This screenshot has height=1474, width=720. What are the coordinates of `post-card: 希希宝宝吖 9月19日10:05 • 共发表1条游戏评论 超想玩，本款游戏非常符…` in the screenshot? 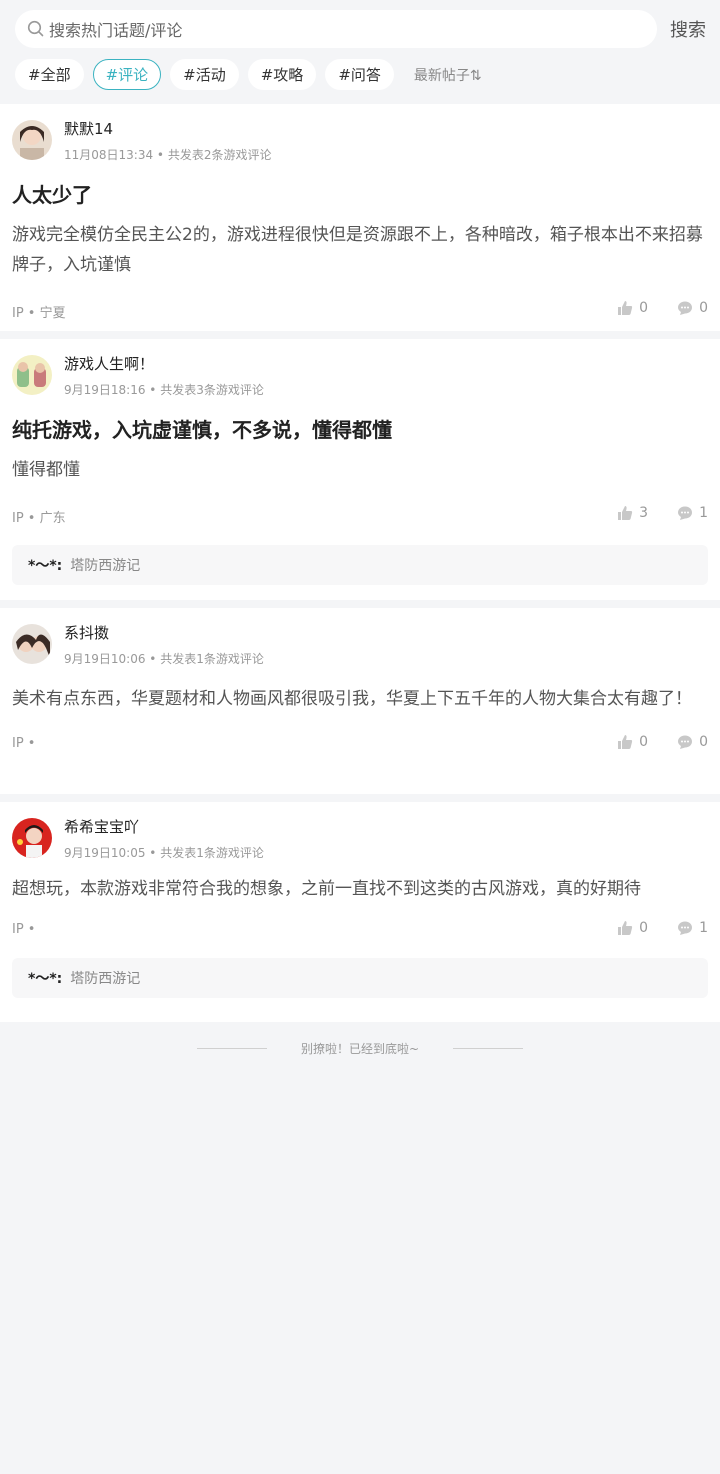 It's located at (360, 912).